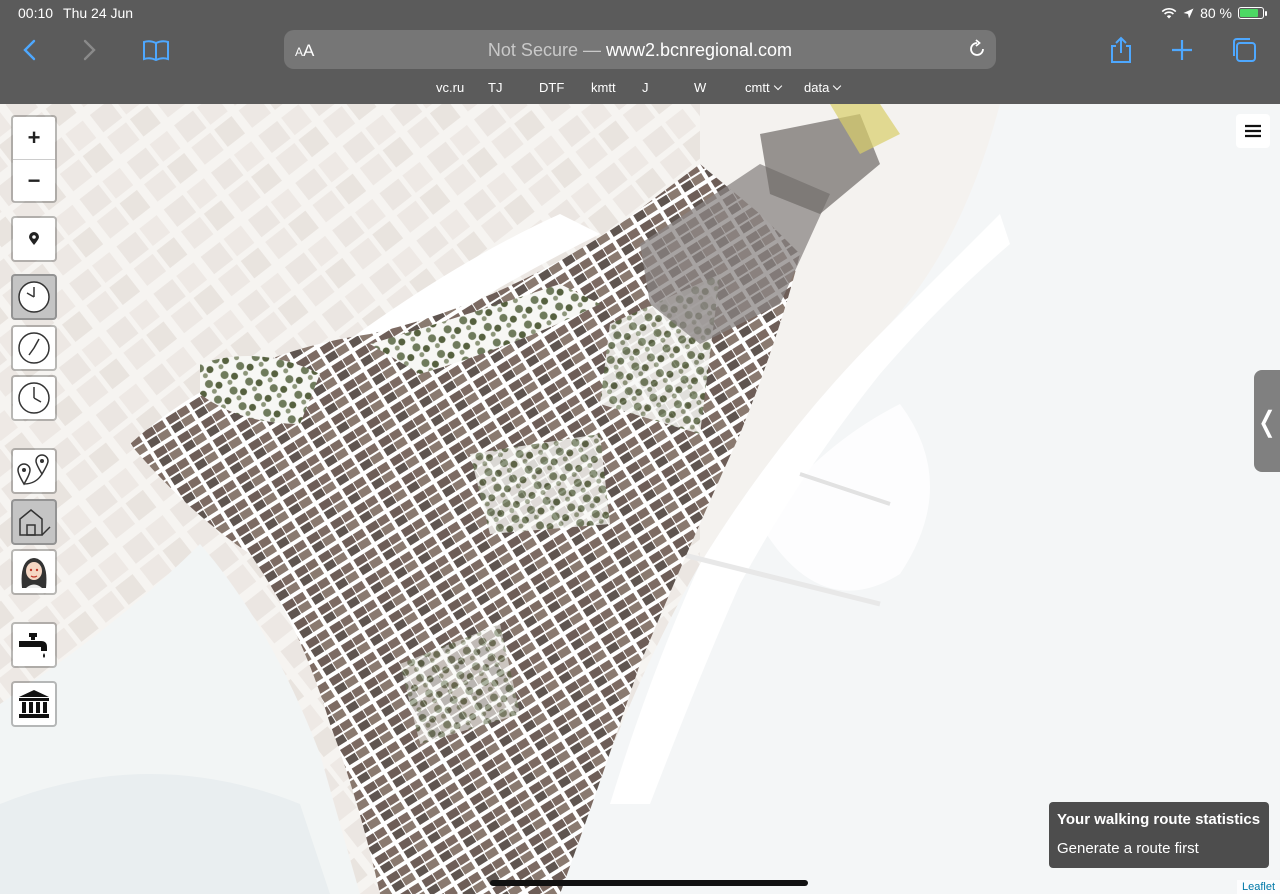  Describe the element at coordinates (1159, 819) in the screenshot. I see `route-statistics-title: Your walking route statistics` at that location.